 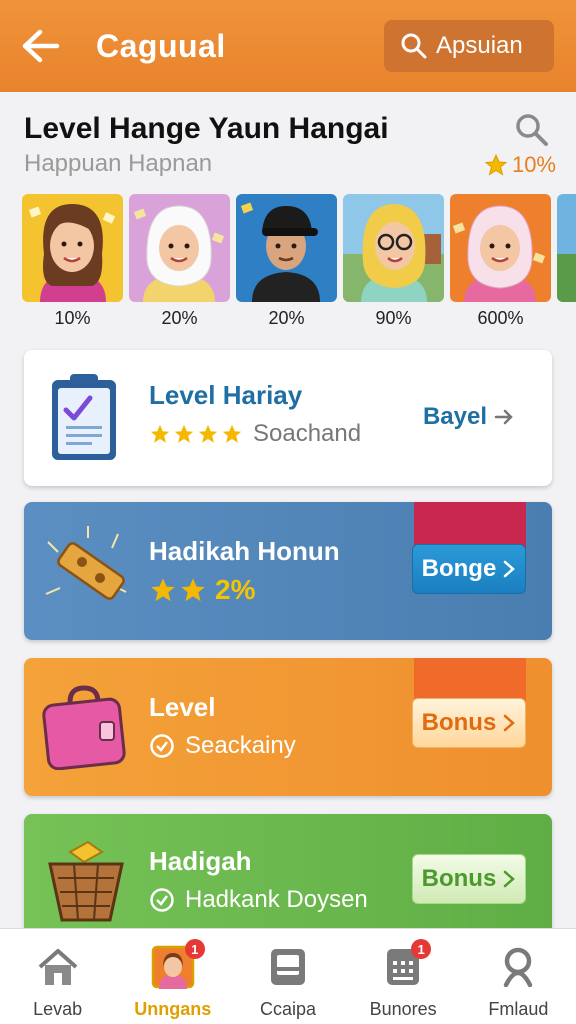 What do you see at coordinates (240, 745) in the screenshot?
I see `card-subtitle: Seackainy` at bounding box center [240, 745].